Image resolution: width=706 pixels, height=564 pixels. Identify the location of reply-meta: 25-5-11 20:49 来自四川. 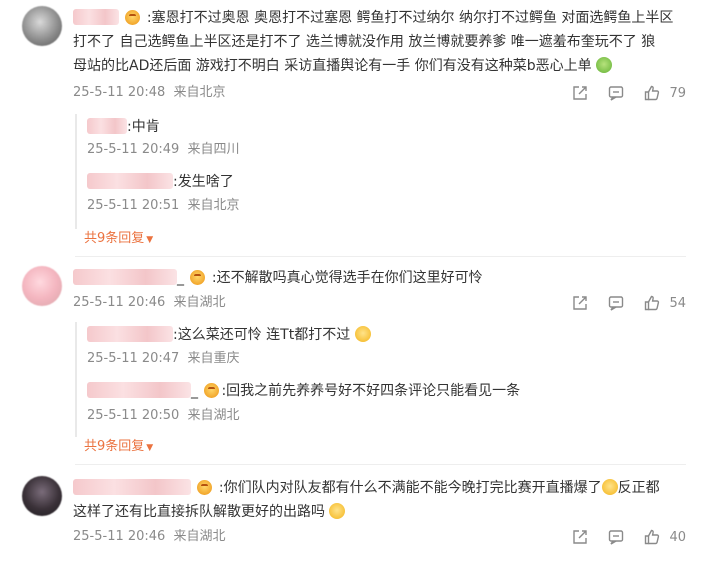
(163, 149).